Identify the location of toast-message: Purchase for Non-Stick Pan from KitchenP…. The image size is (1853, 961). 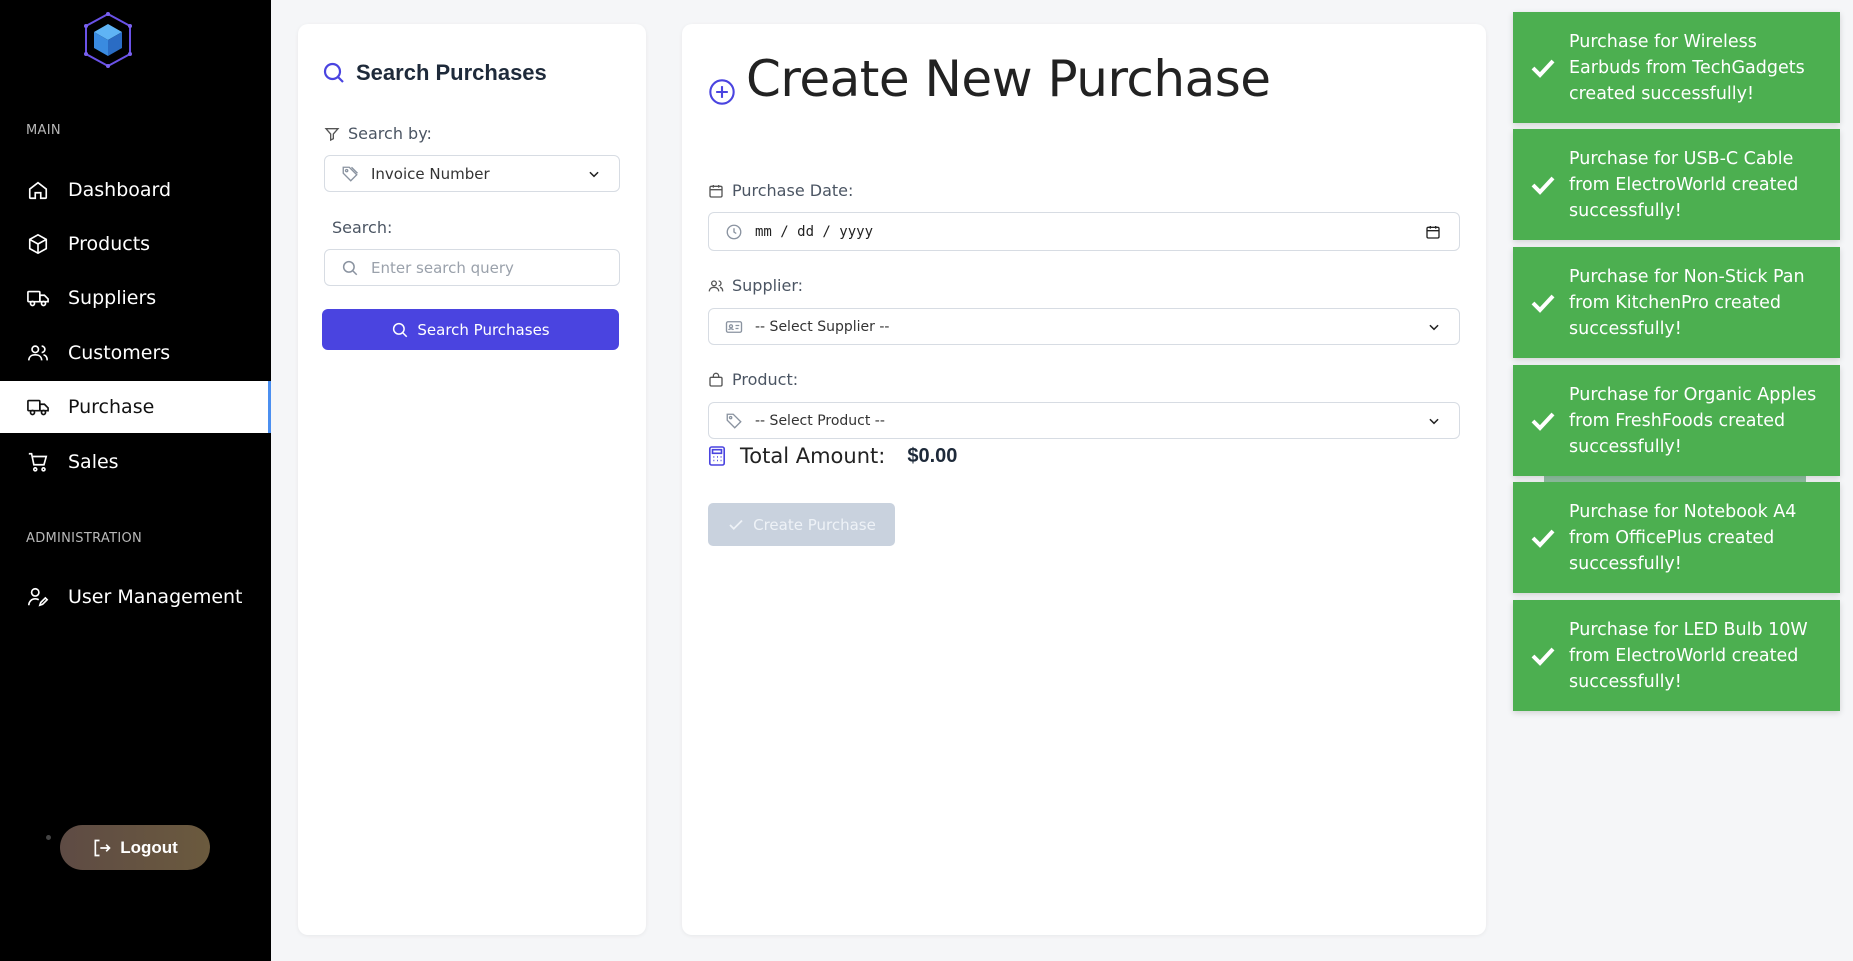
(1687, 302).